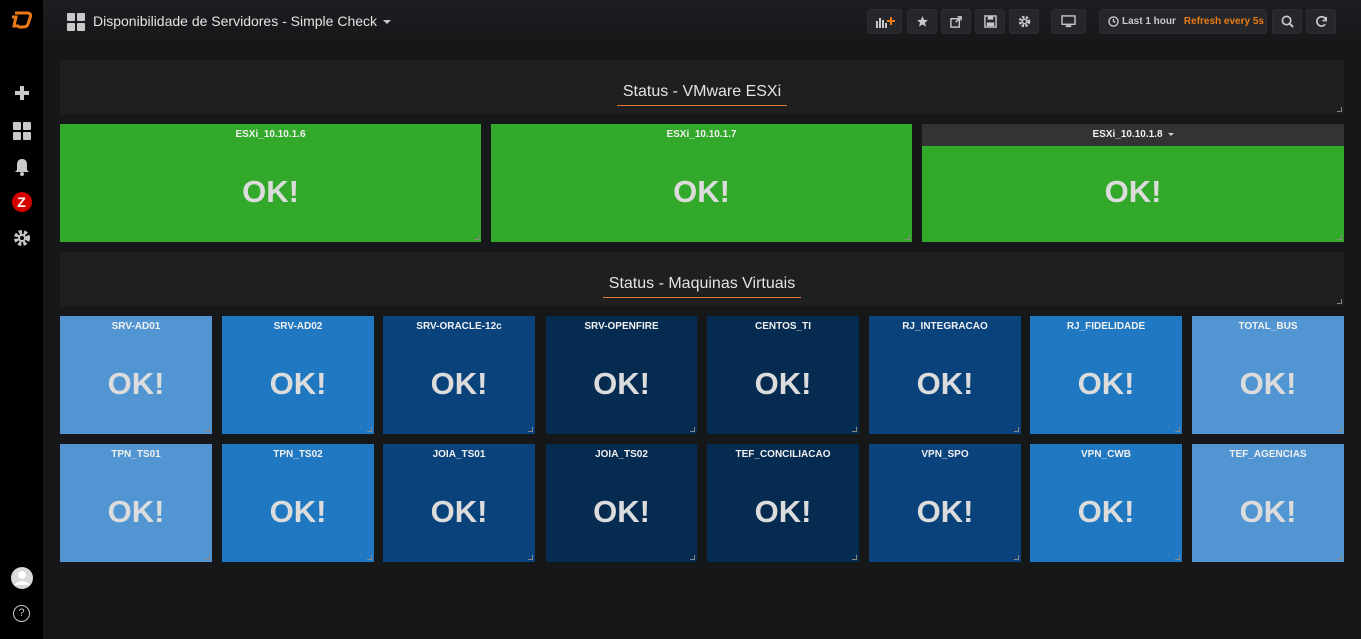 The image size is (1361, 639). I want to click on panel-title: ESXi_10.10.1.7, so click(701, 134).